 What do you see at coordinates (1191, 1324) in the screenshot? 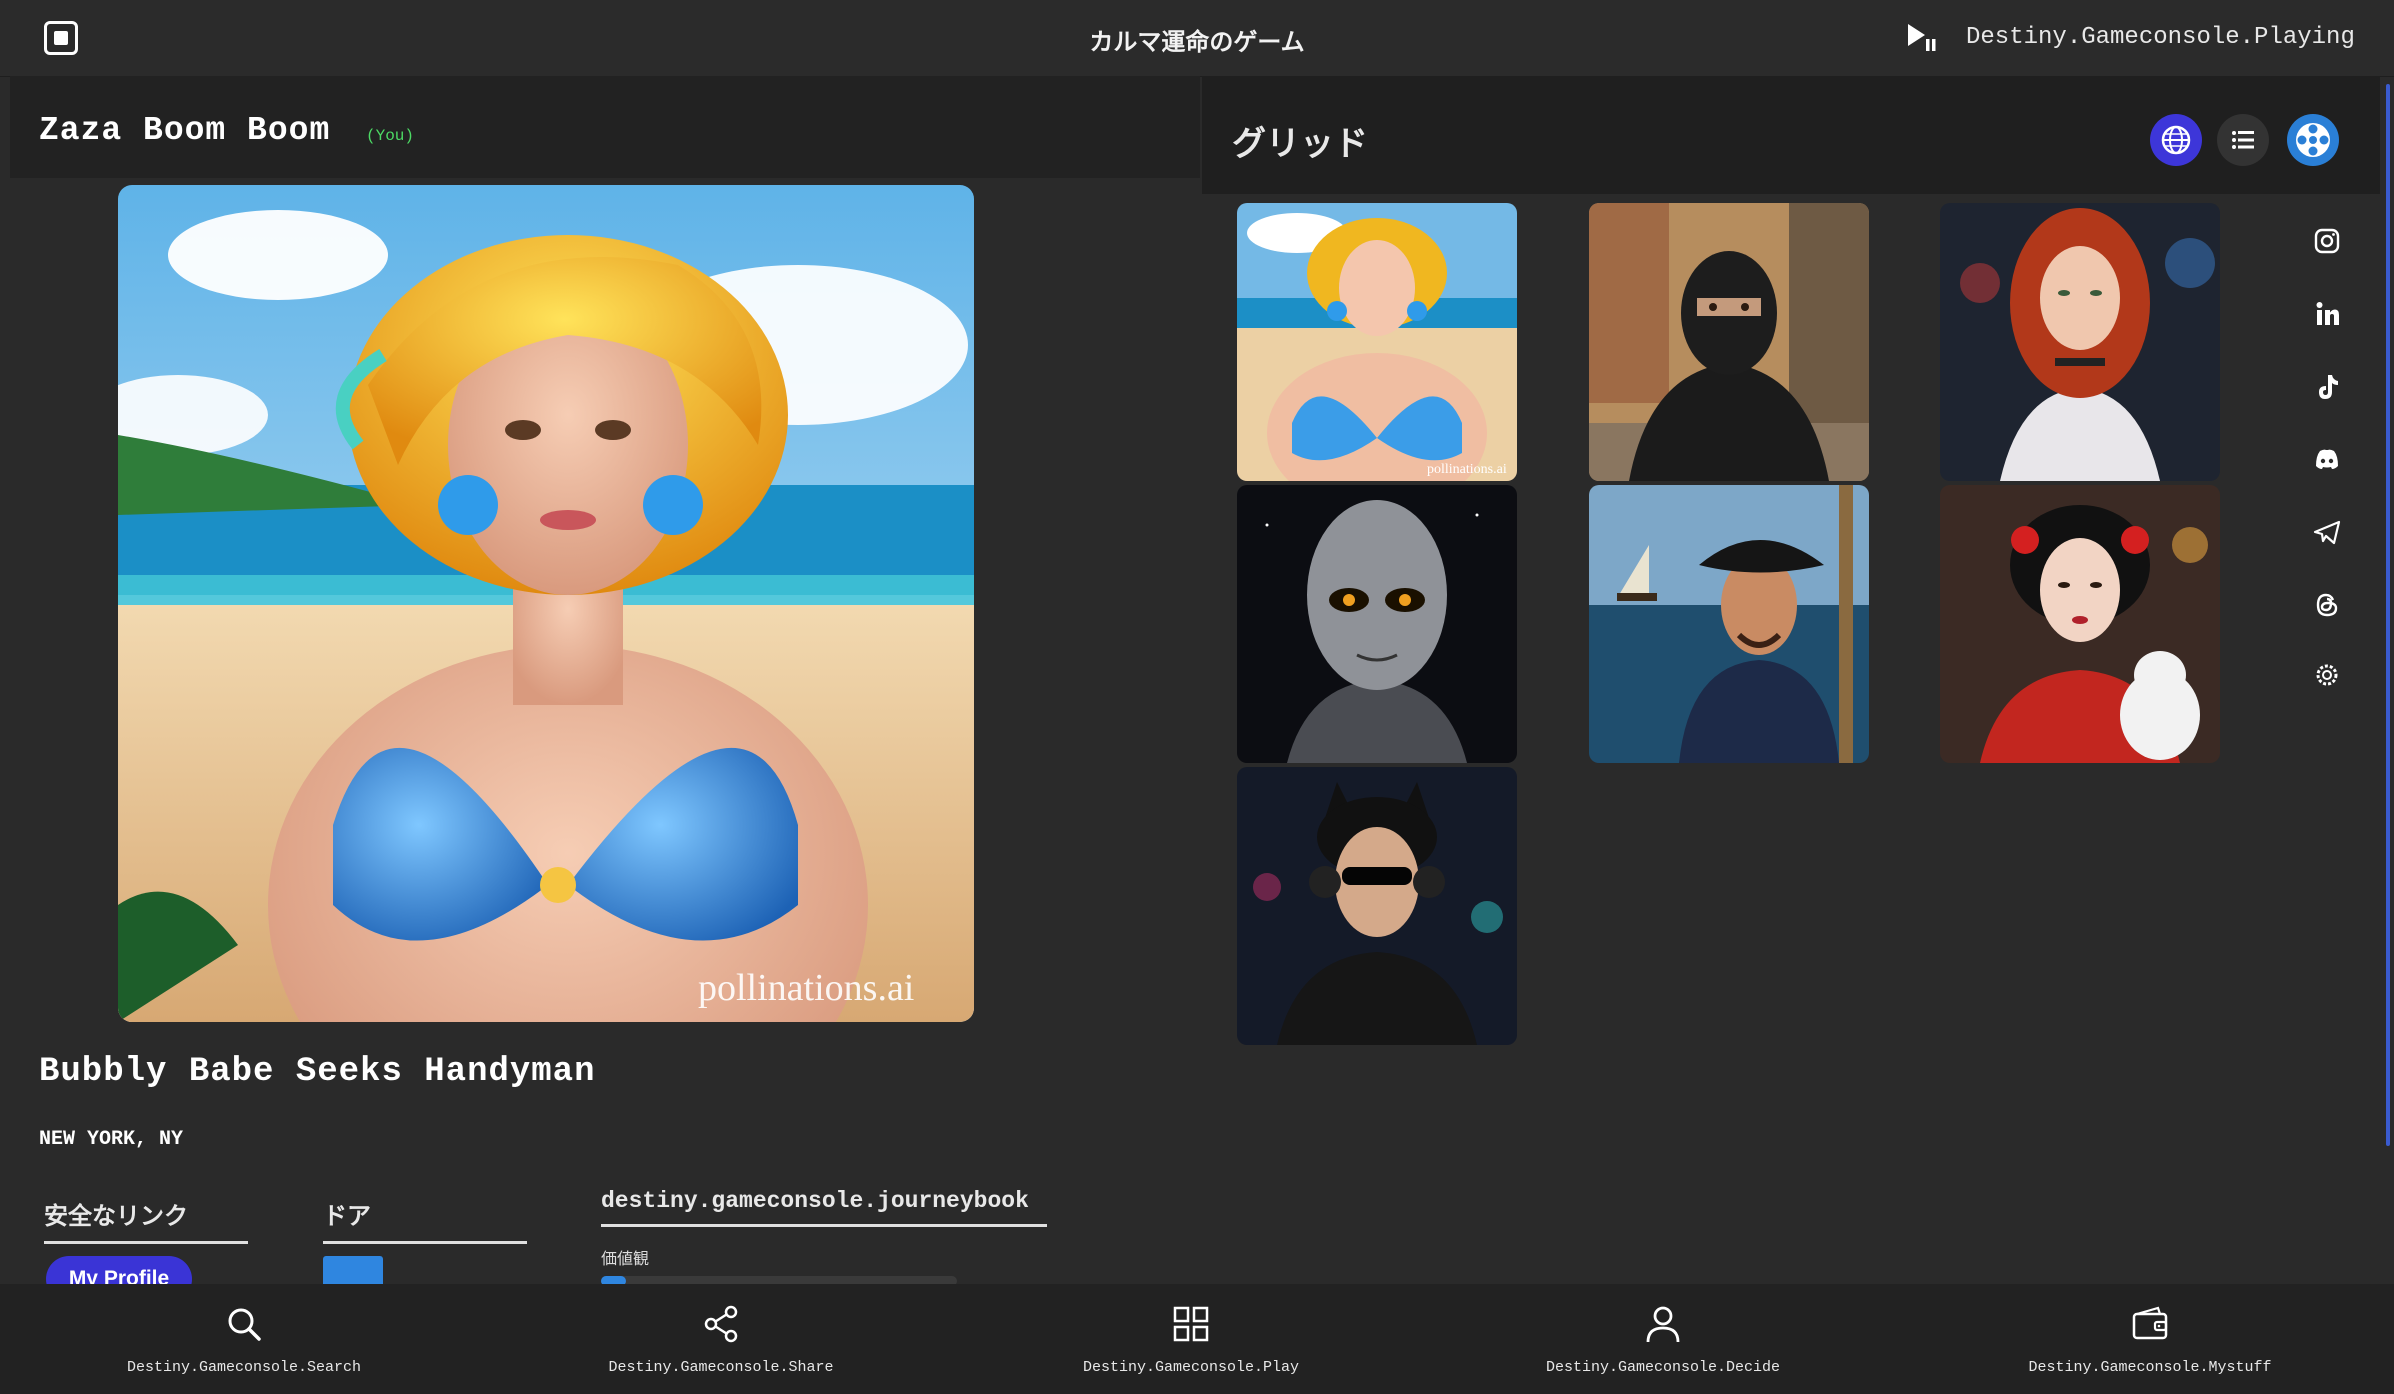
I see `grid-icon` at bounding box center [1191, 1324].